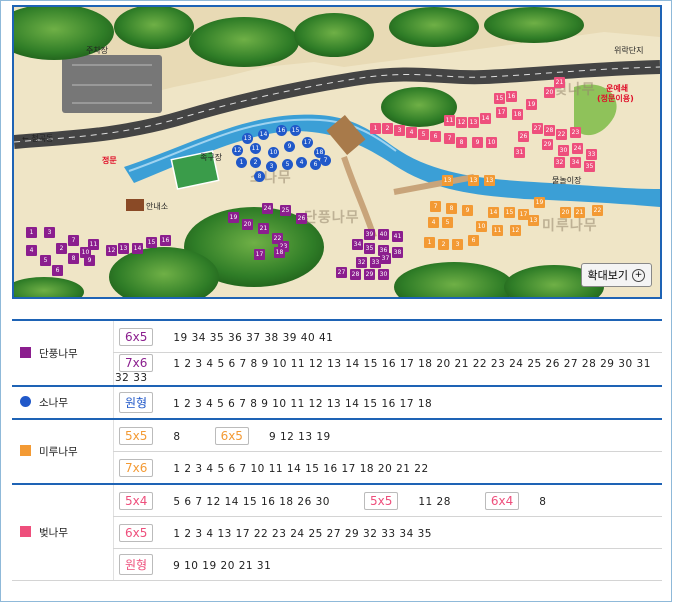 The width and height of the screenshot is (674, 604). What do you see at coordinates (385, 258) in the screenshot?
I see `site-marker: 37` at bounding box center [385, 258].